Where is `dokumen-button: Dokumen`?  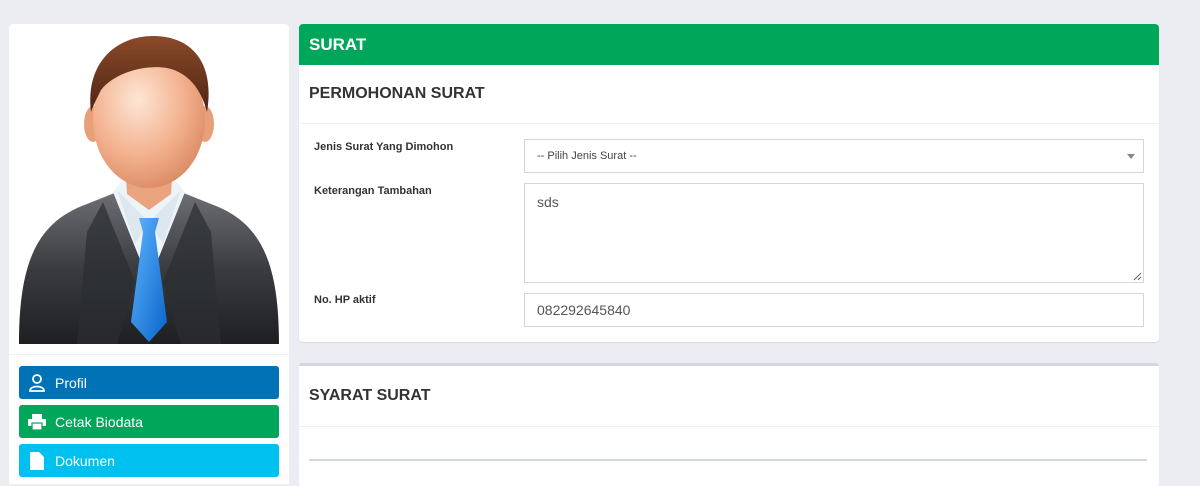
dokumen-button: Dokumen is located at coordinates (149, 460).